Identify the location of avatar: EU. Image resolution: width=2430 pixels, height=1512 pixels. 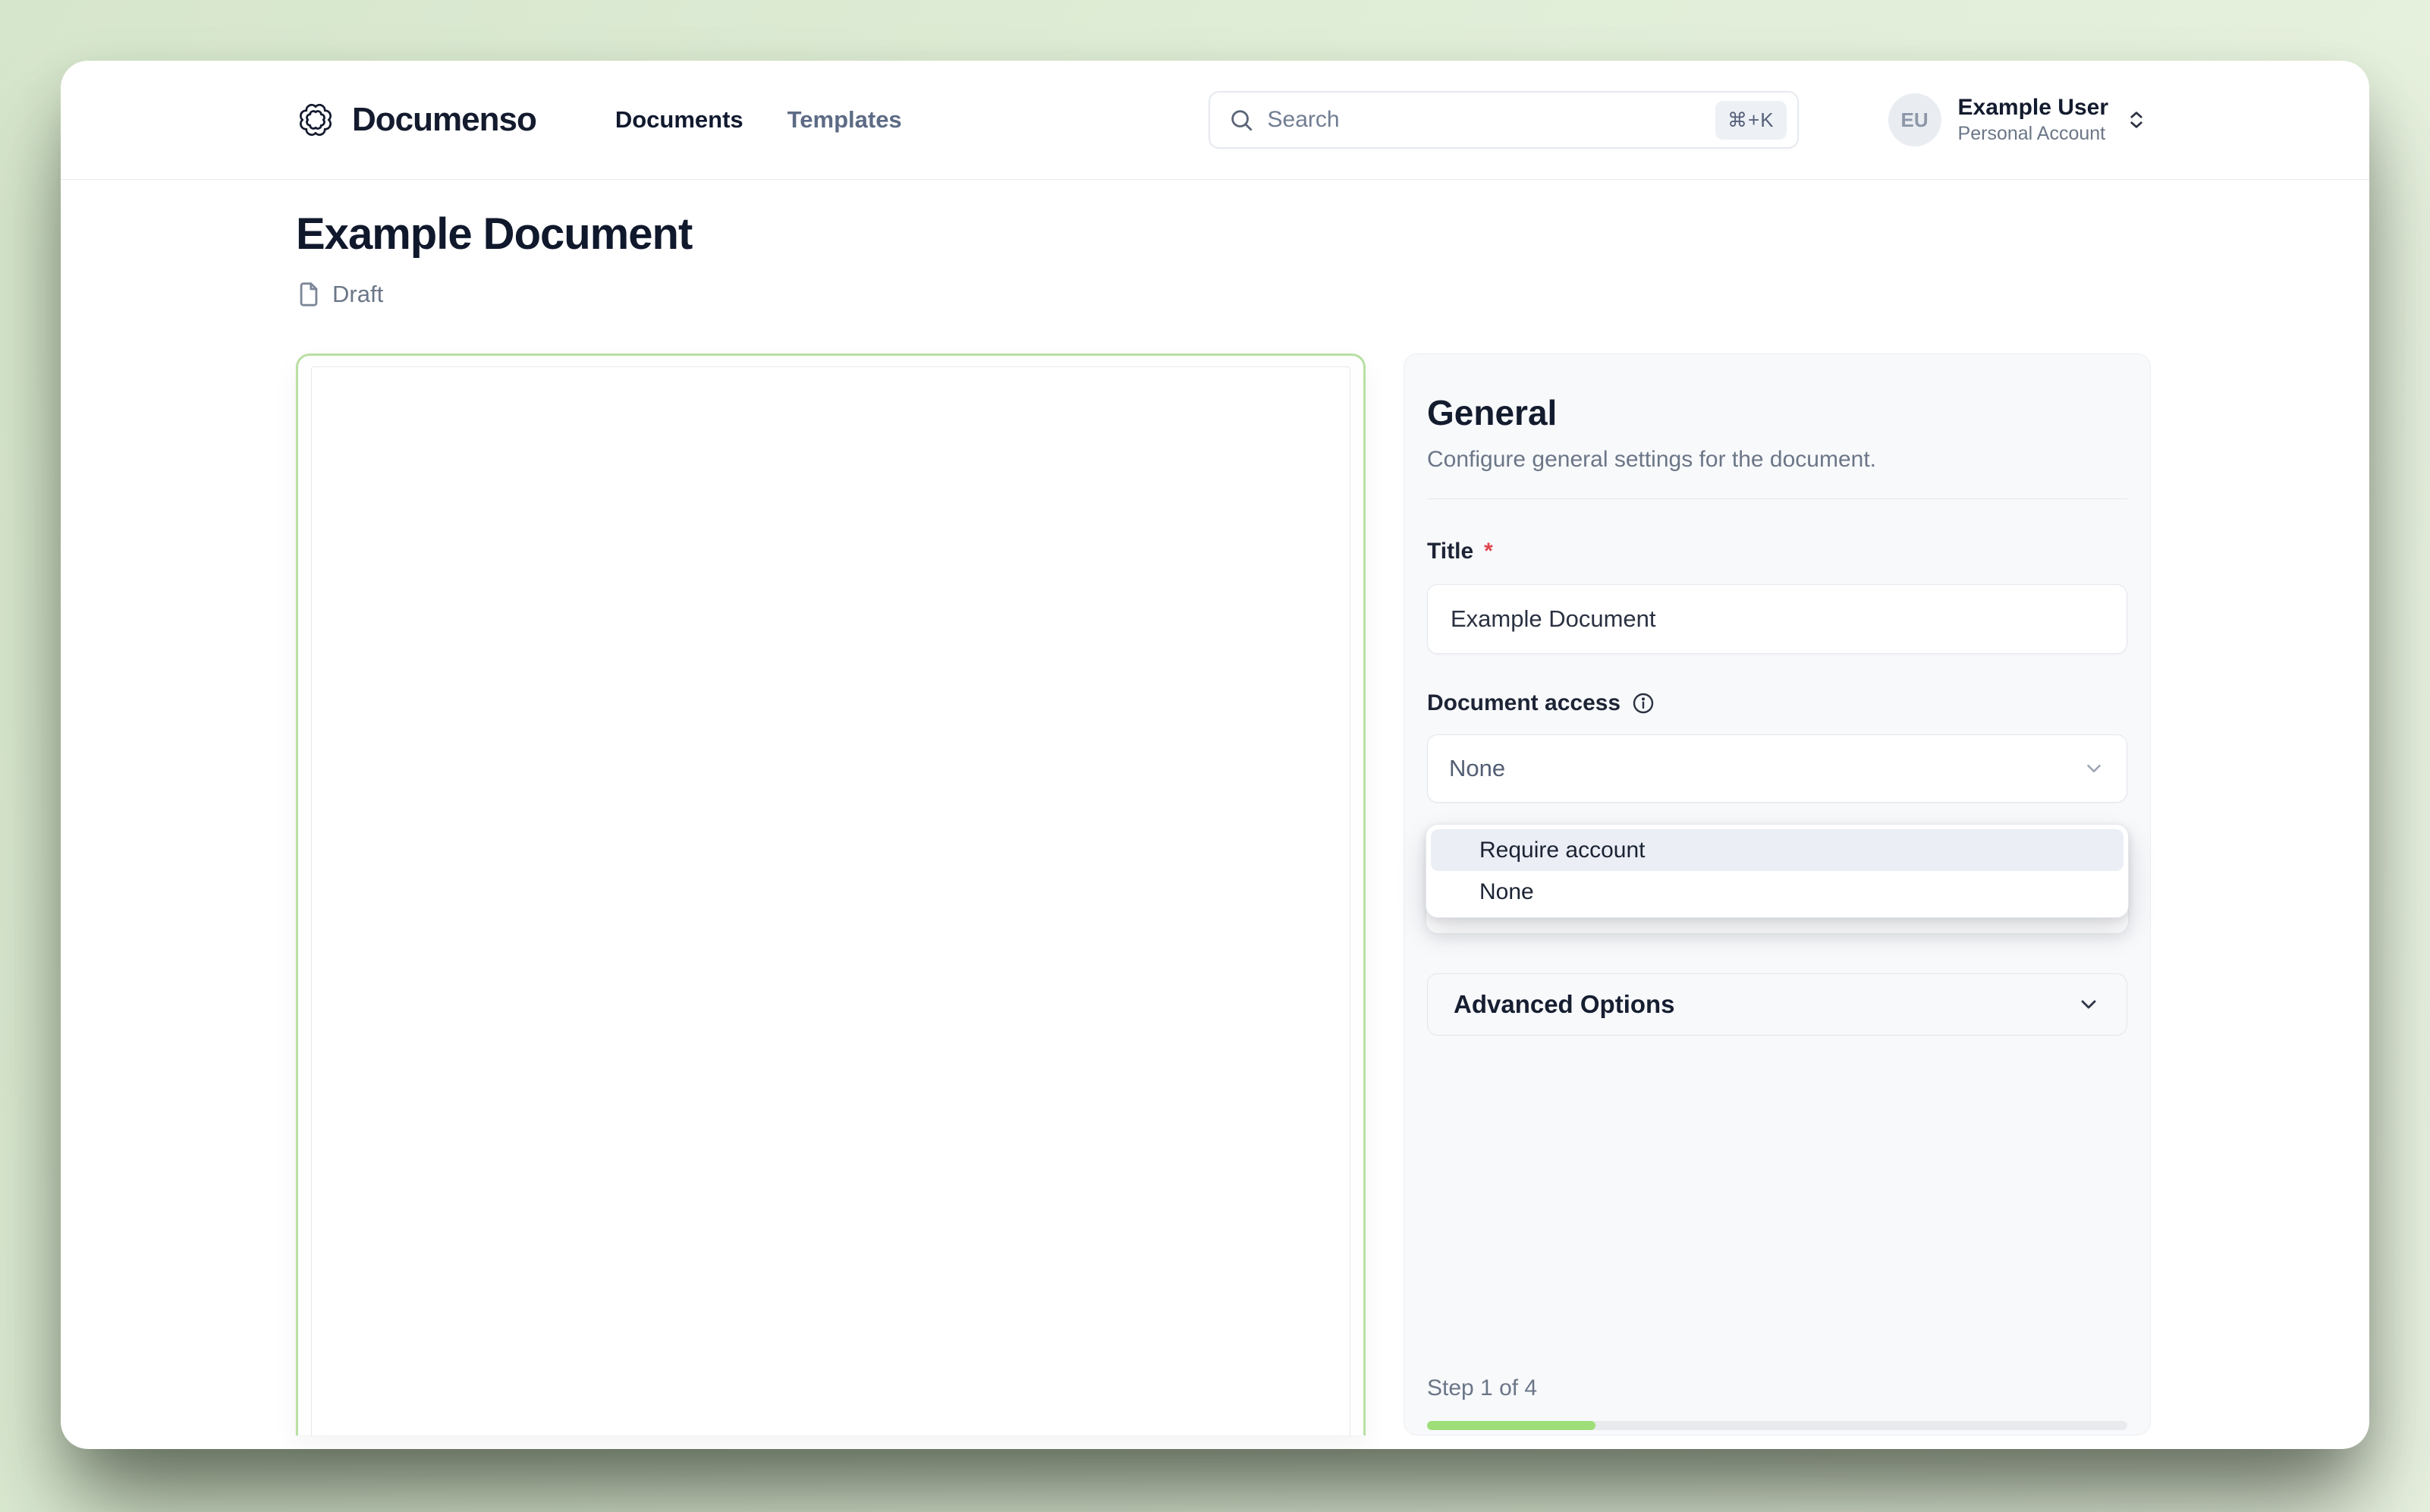
(1915, 119).